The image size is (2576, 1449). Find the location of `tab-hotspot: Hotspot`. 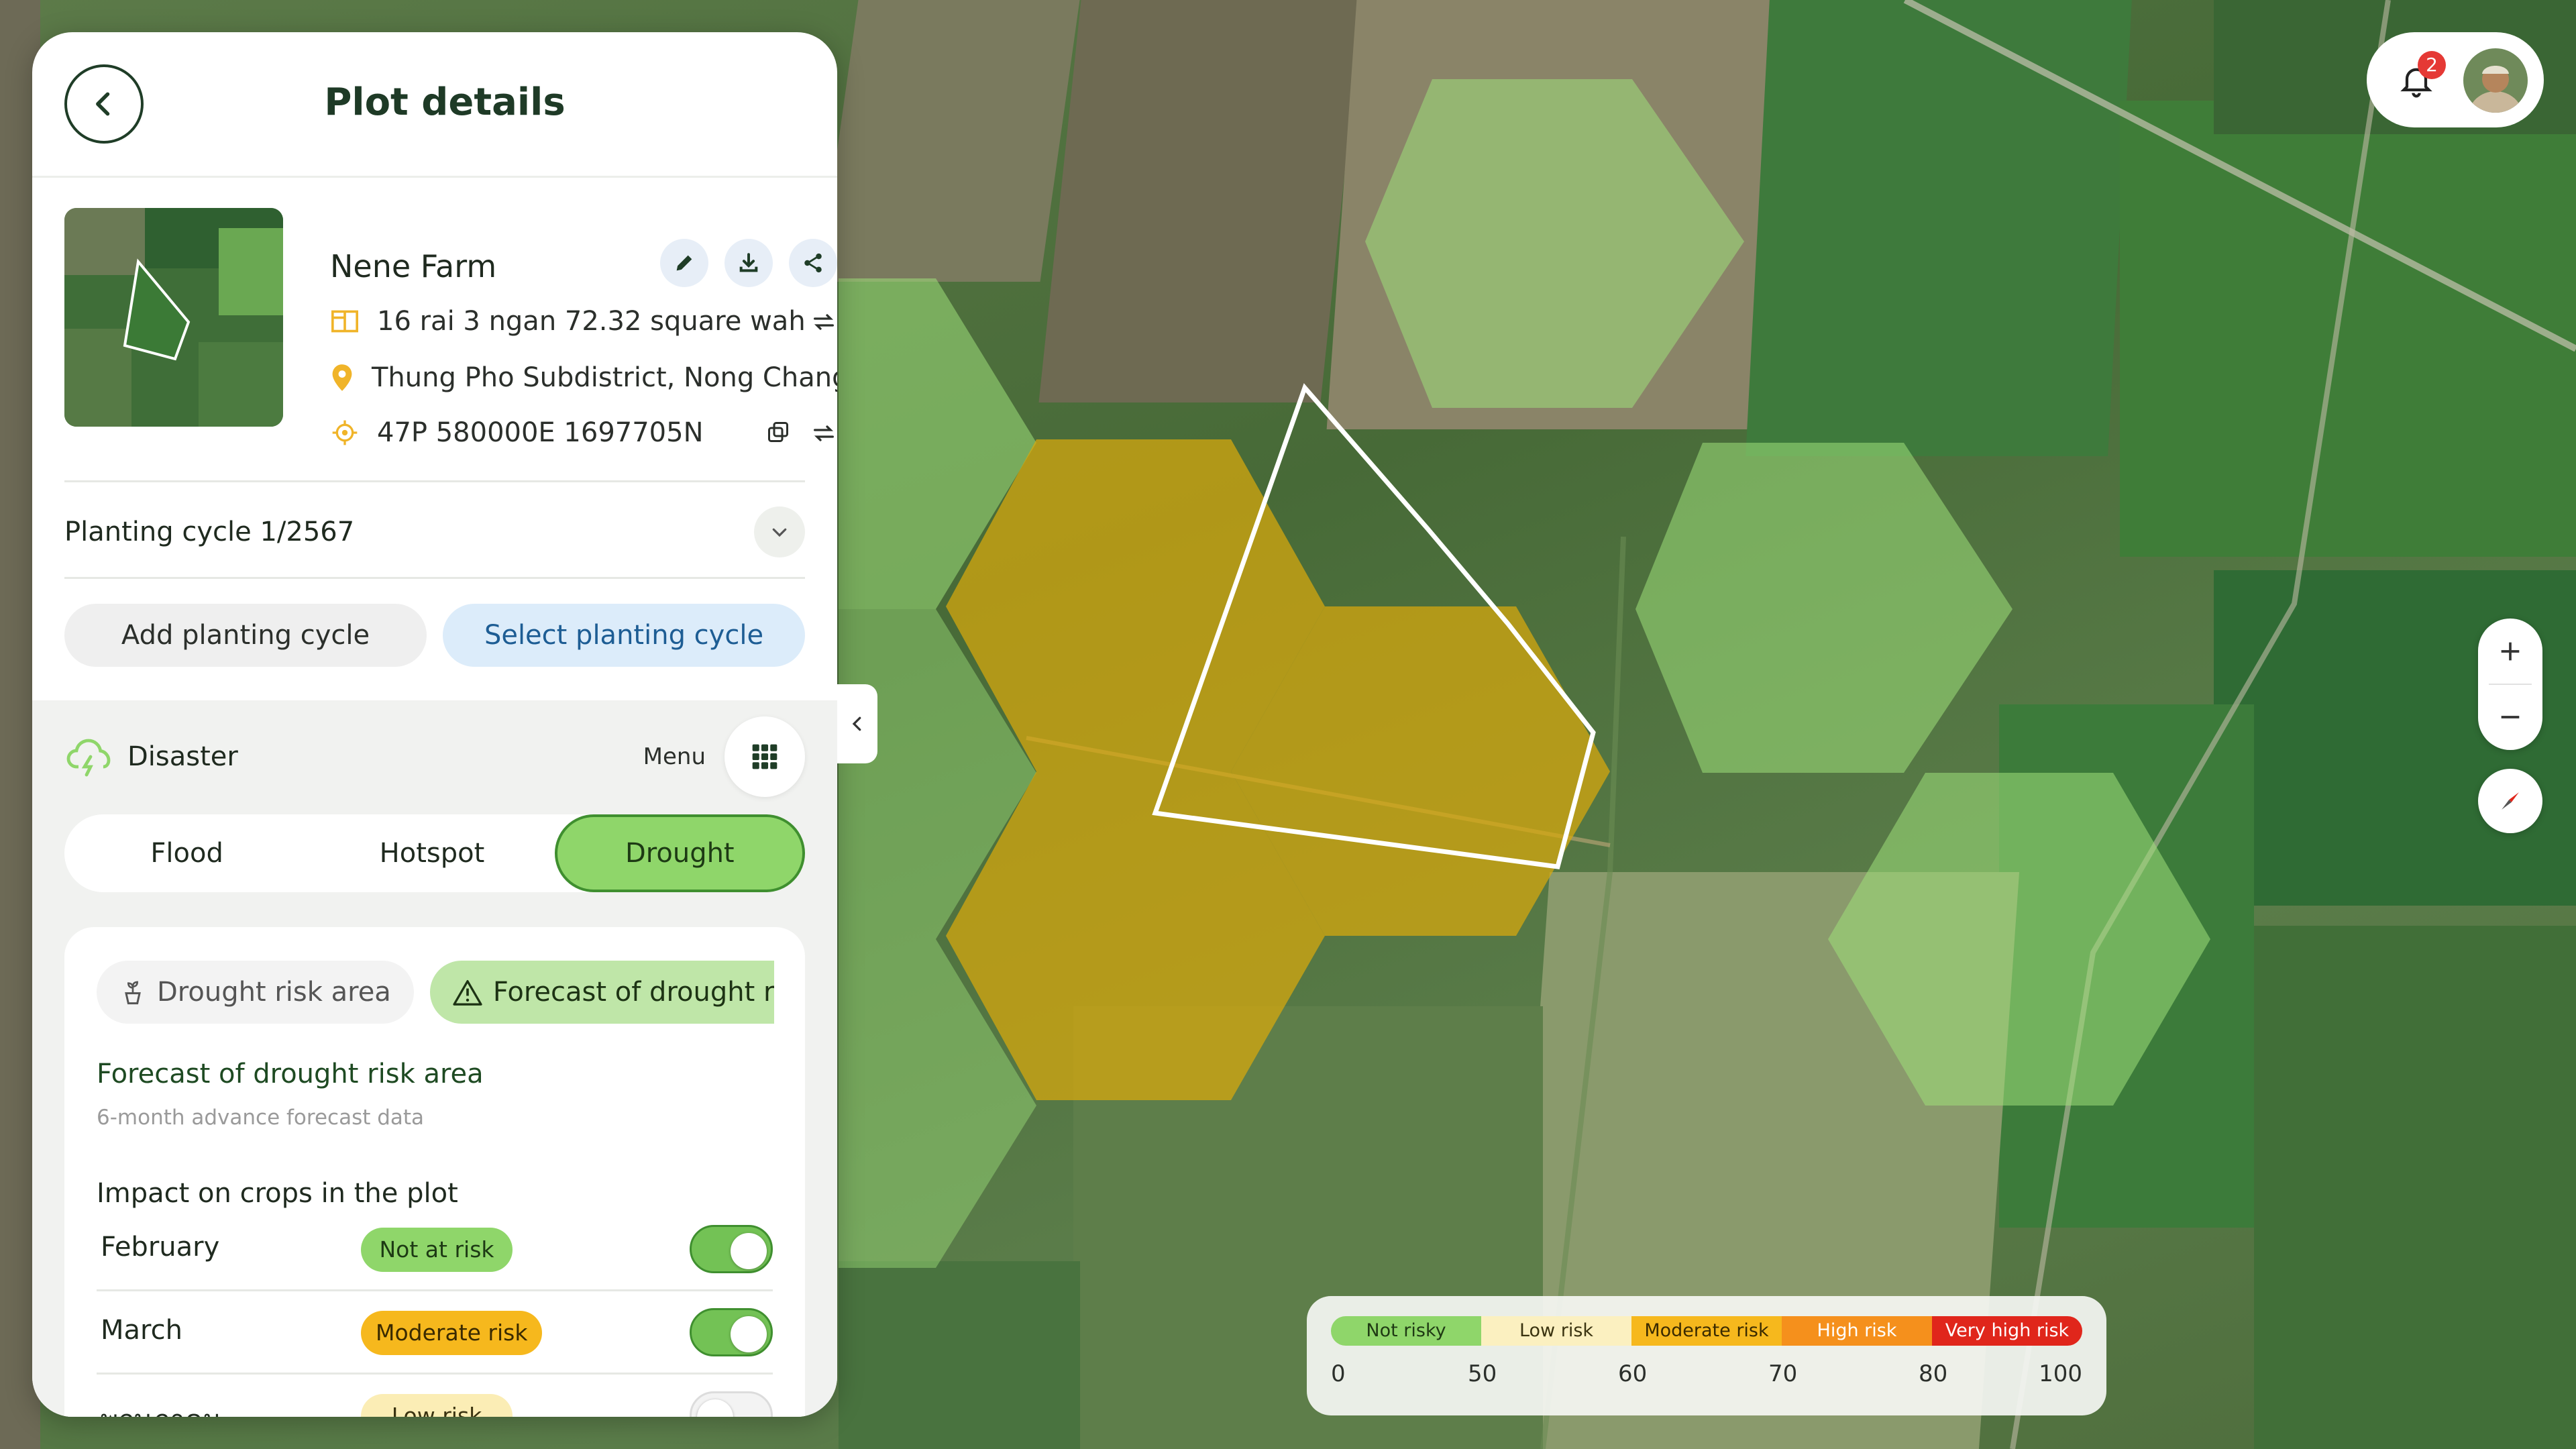

tab-hotspot: Hotspot is located at coordinates (431, 853).